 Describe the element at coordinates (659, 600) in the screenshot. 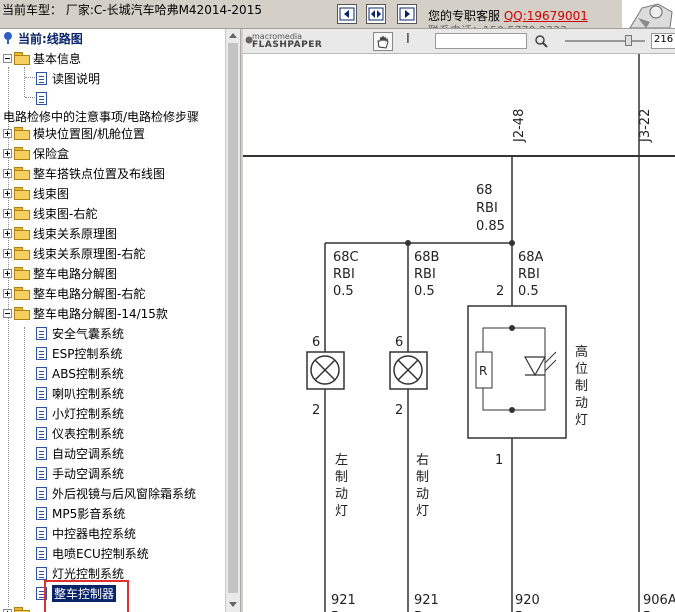

I see `wire-id: 906A` at that location.